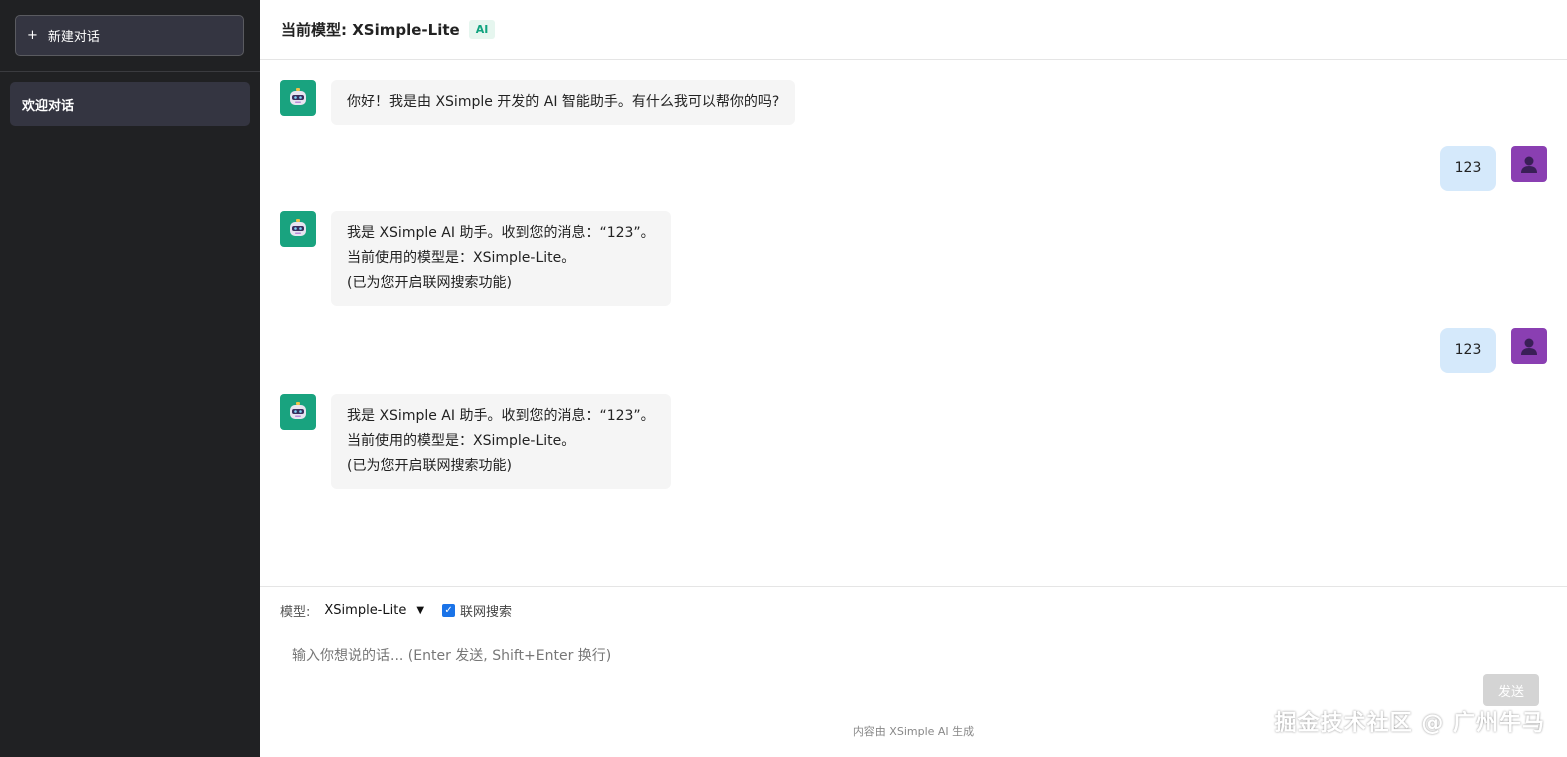 The image size is (1567, 757). Describe the element at coordinates (73, 37) in the screenshot. I see `new-chat-label: 新建对话` at that location.